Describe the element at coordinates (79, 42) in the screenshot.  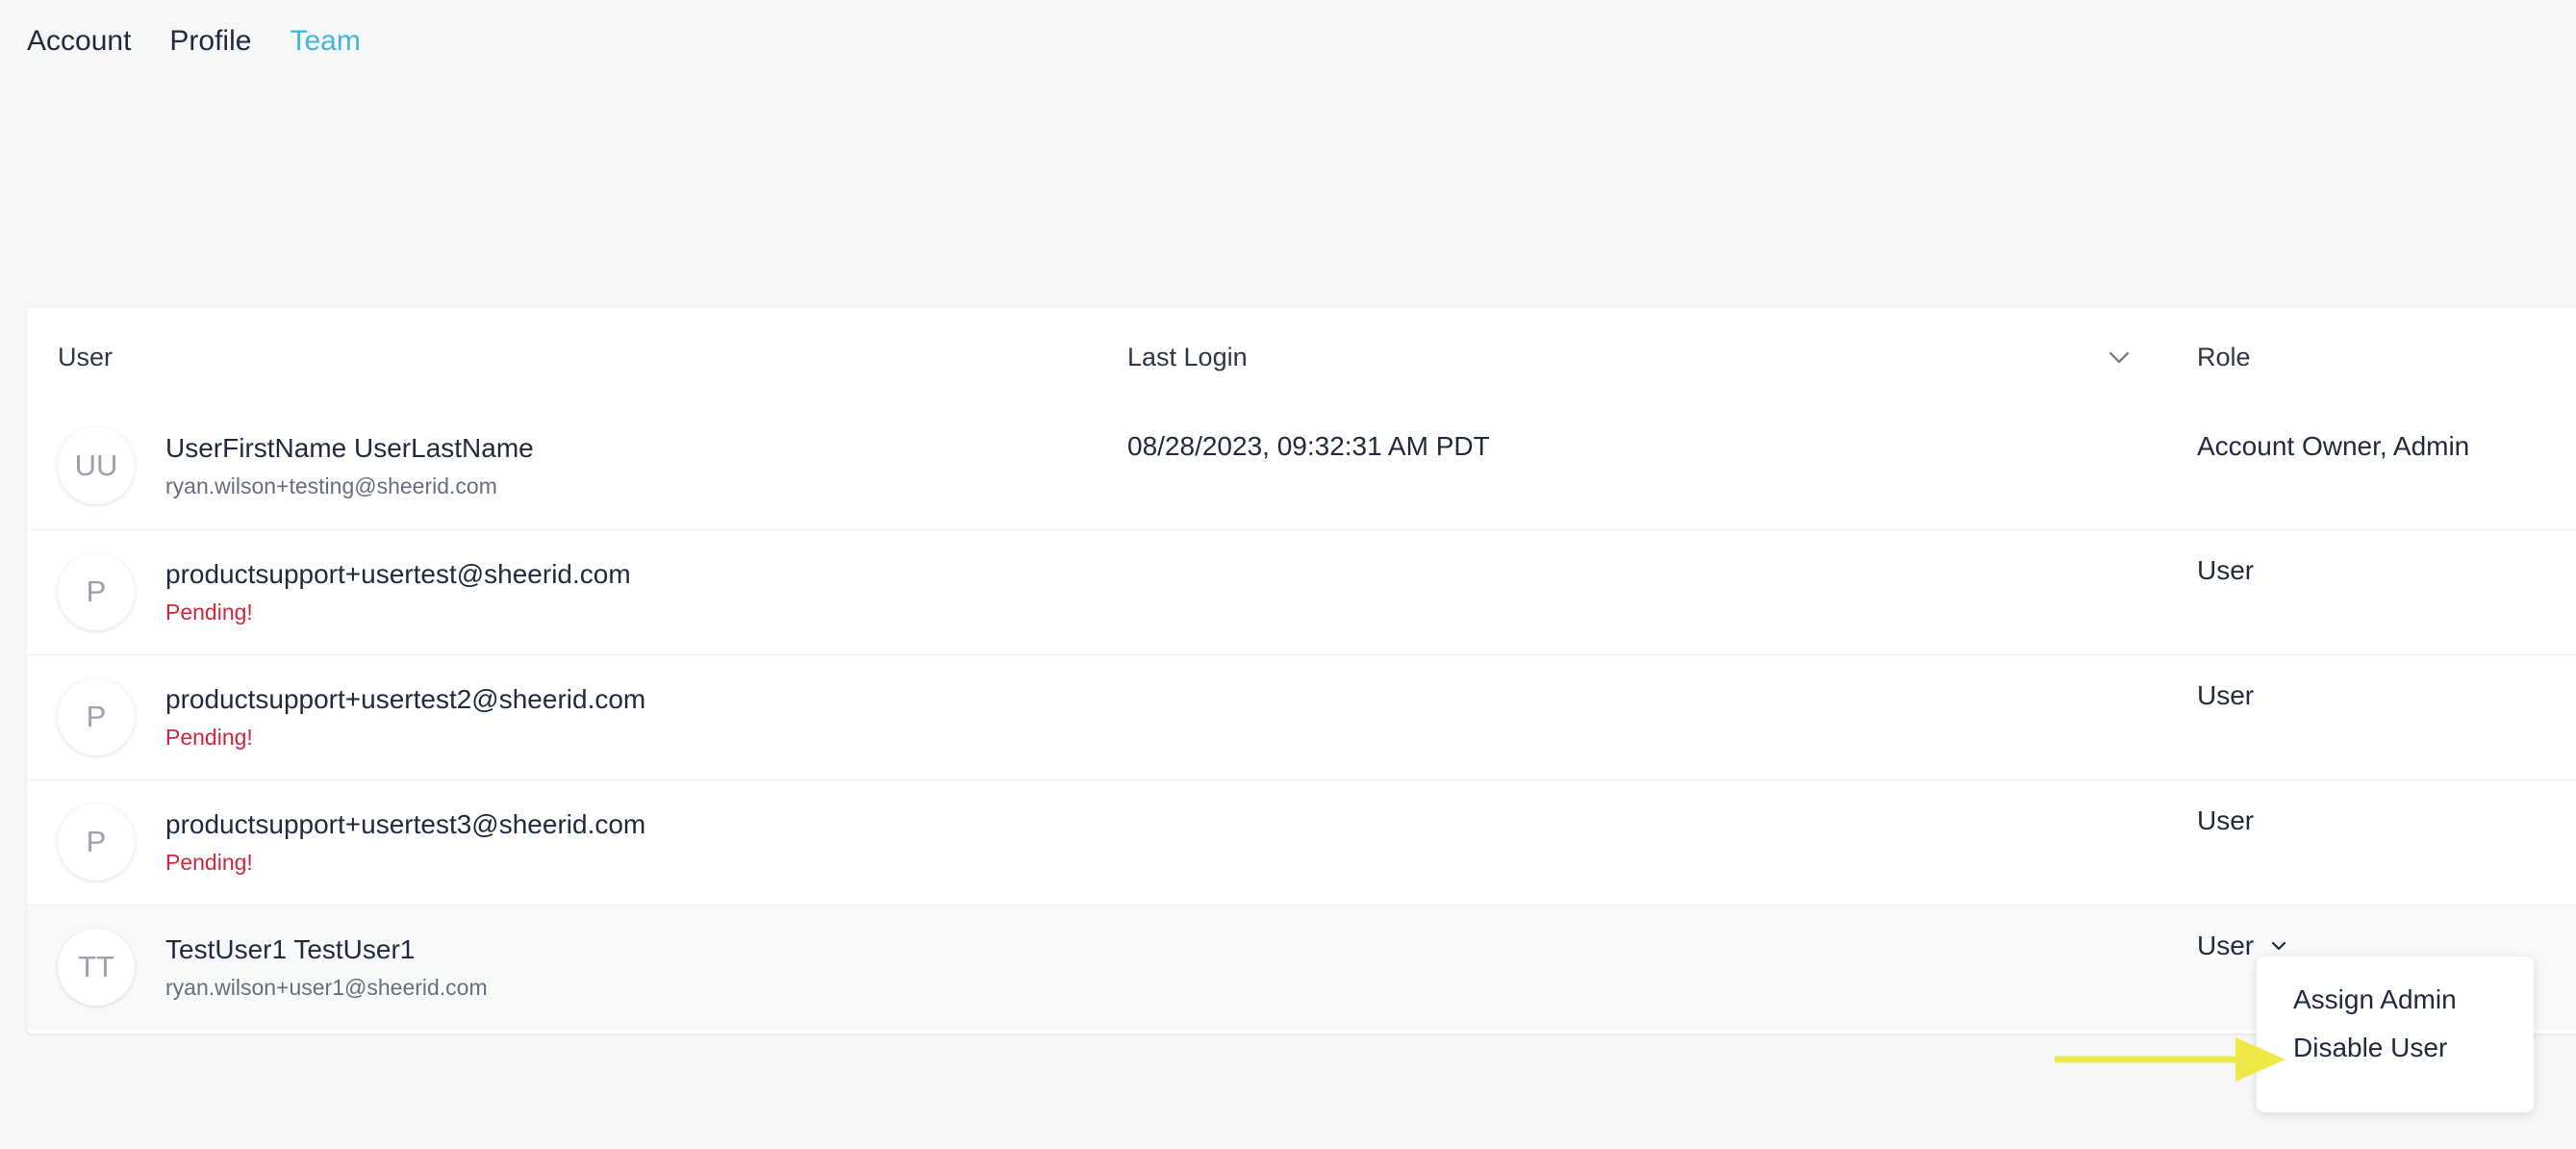
I see `tab-account: Account` at that location.